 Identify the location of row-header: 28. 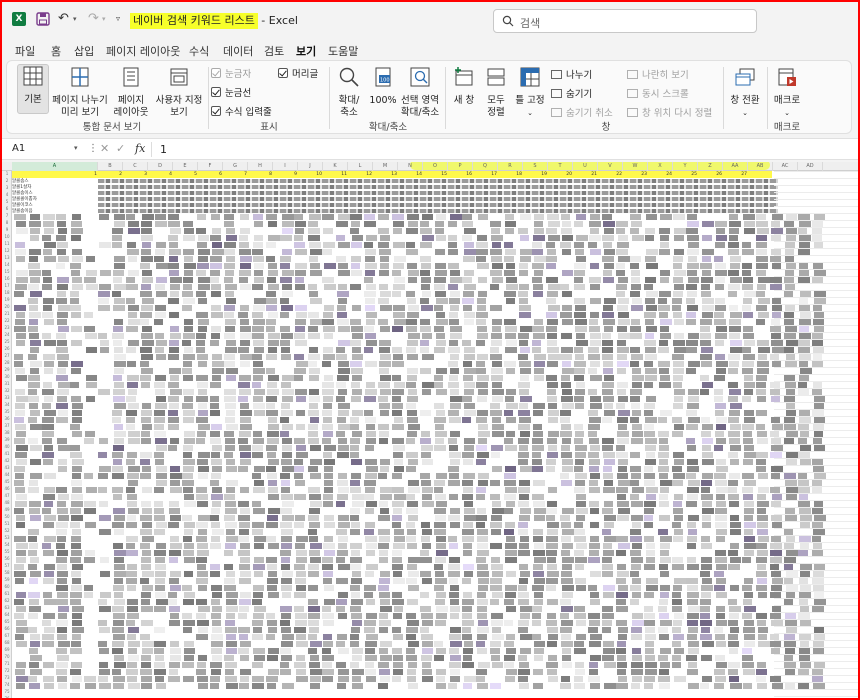
(7, 363).